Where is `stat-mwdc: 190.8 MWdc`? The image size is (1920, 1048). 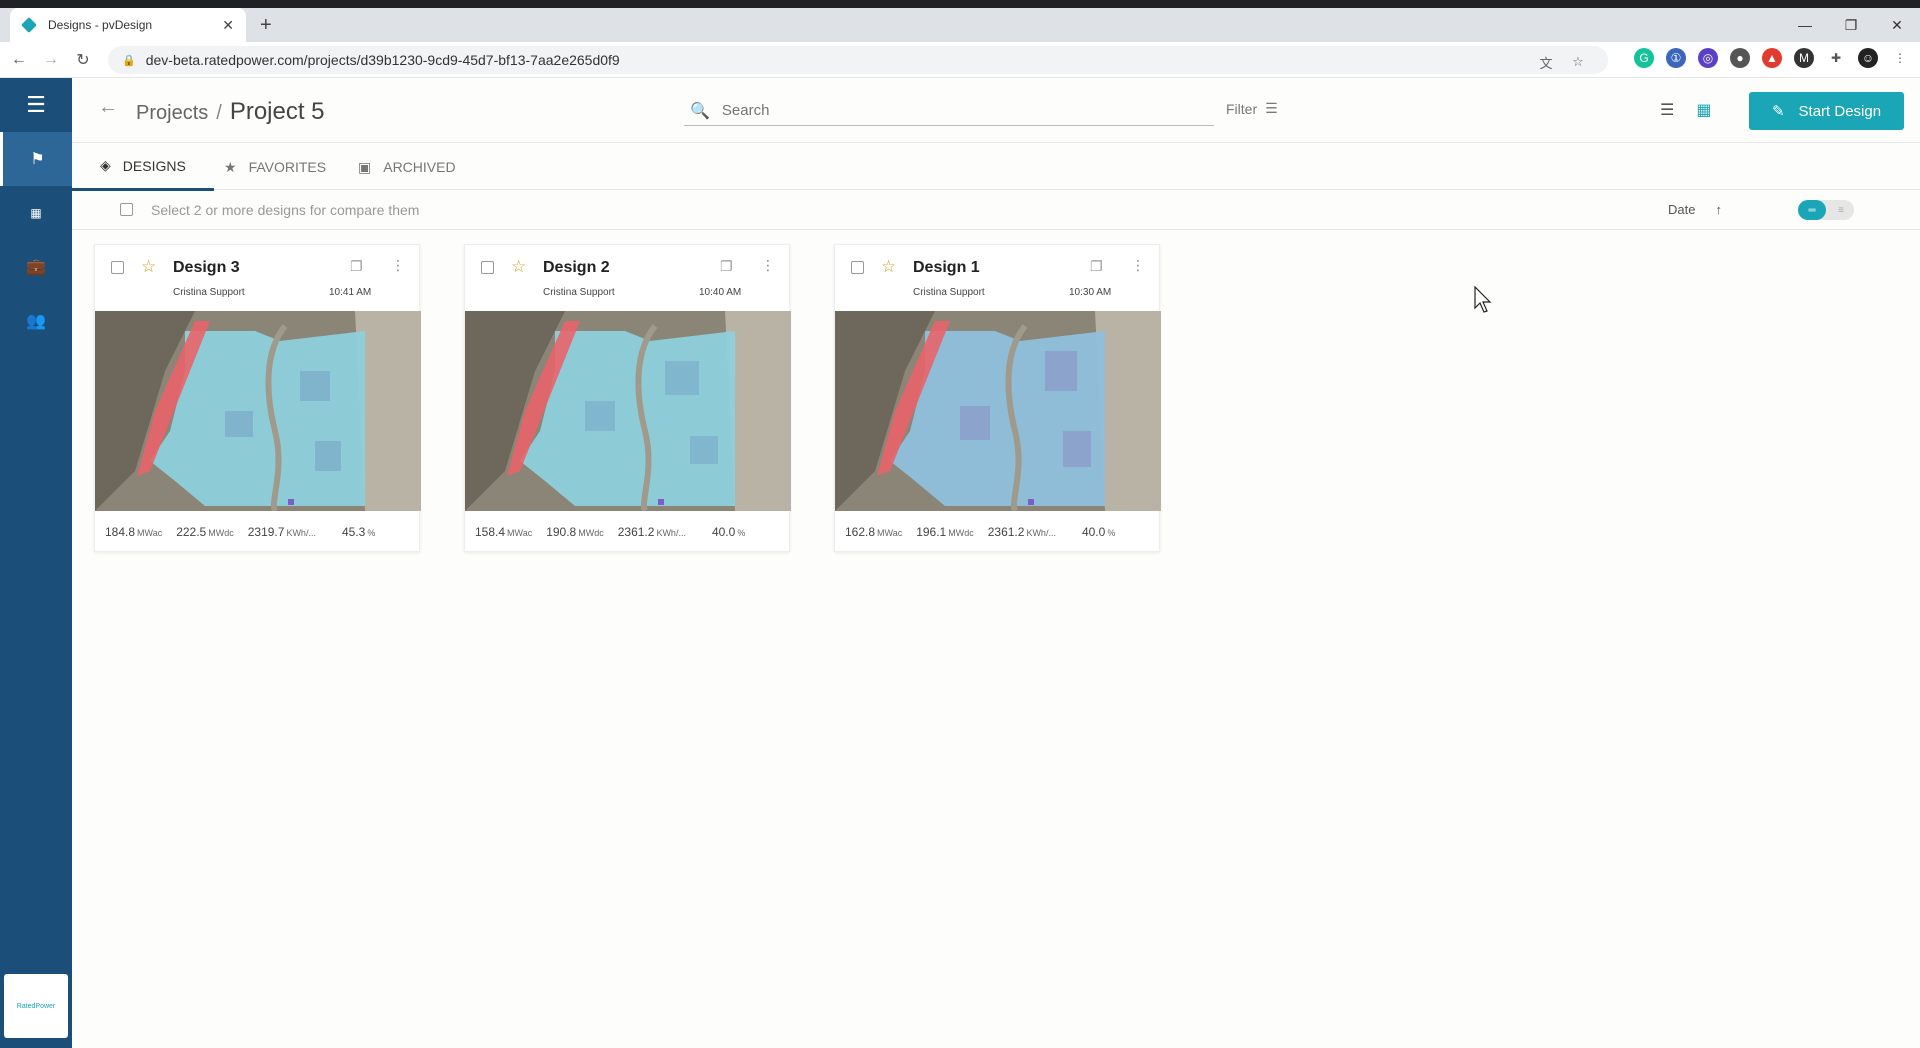
stat-mwdc: 190.8 MWdc is located at coordinates (575, 532).